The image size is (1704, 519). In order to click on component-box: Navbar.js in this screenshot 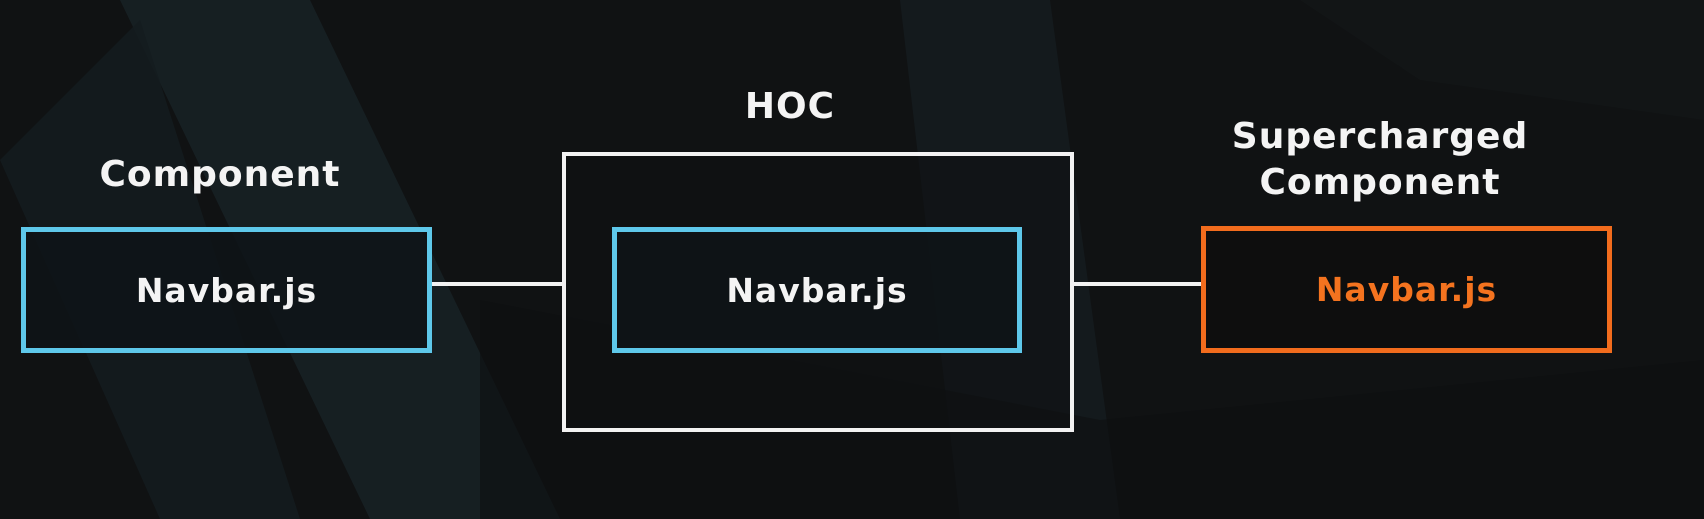, I will do `click(226, 290)`.